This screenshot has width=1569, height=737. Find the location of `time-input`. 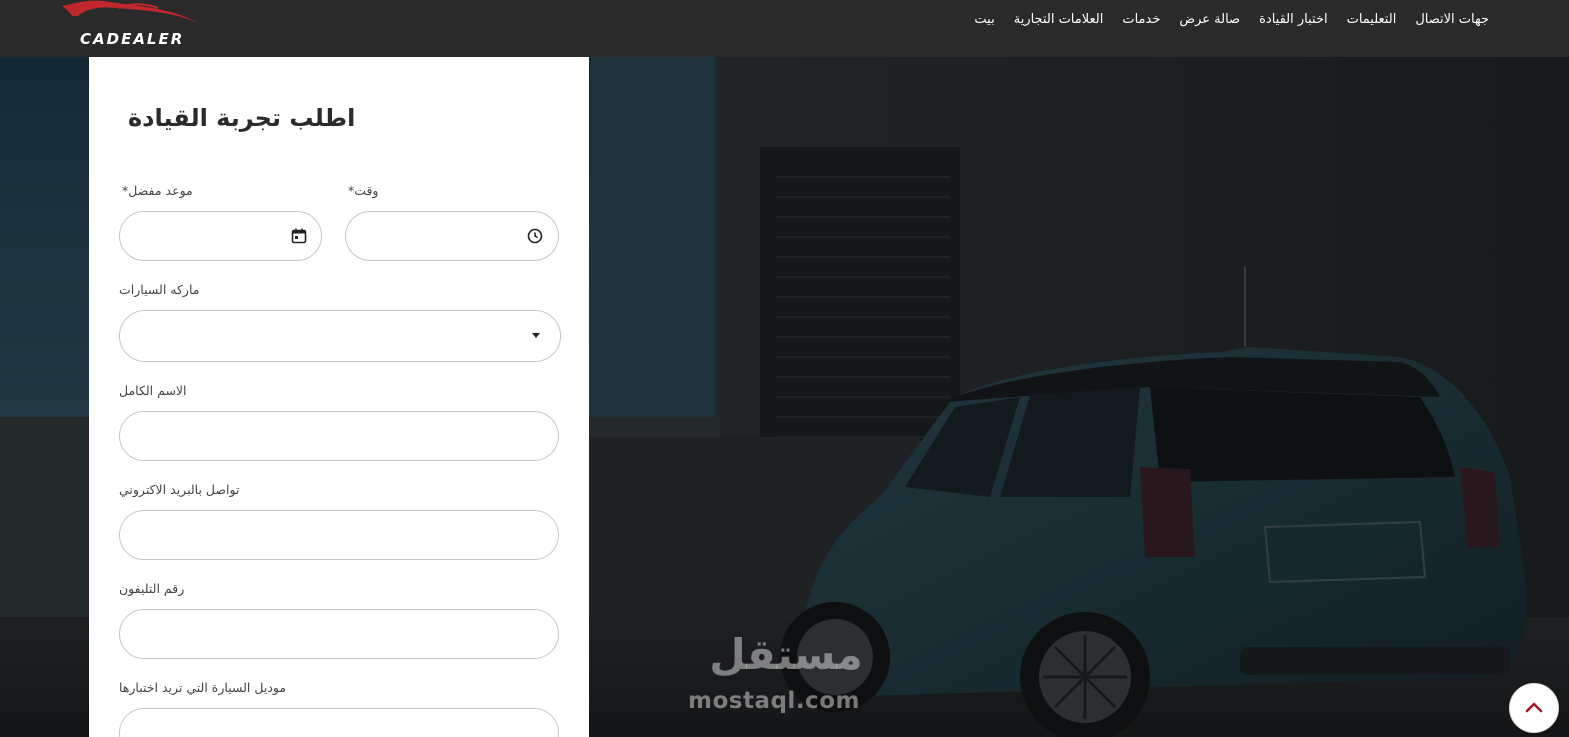

time-input is located at coordinates (452, 236).